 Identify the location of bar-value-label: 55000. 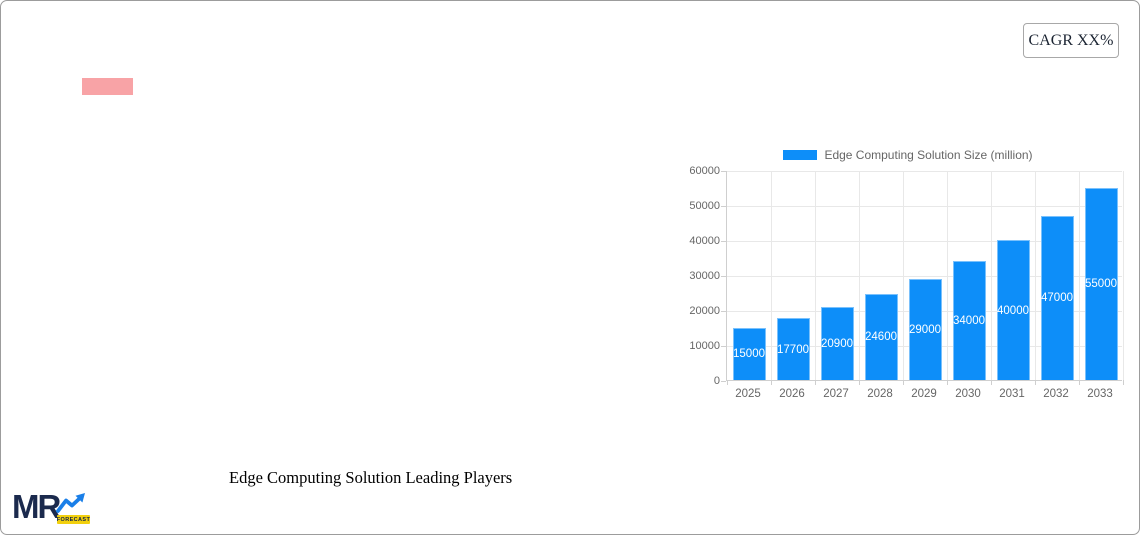
(1101, 284).